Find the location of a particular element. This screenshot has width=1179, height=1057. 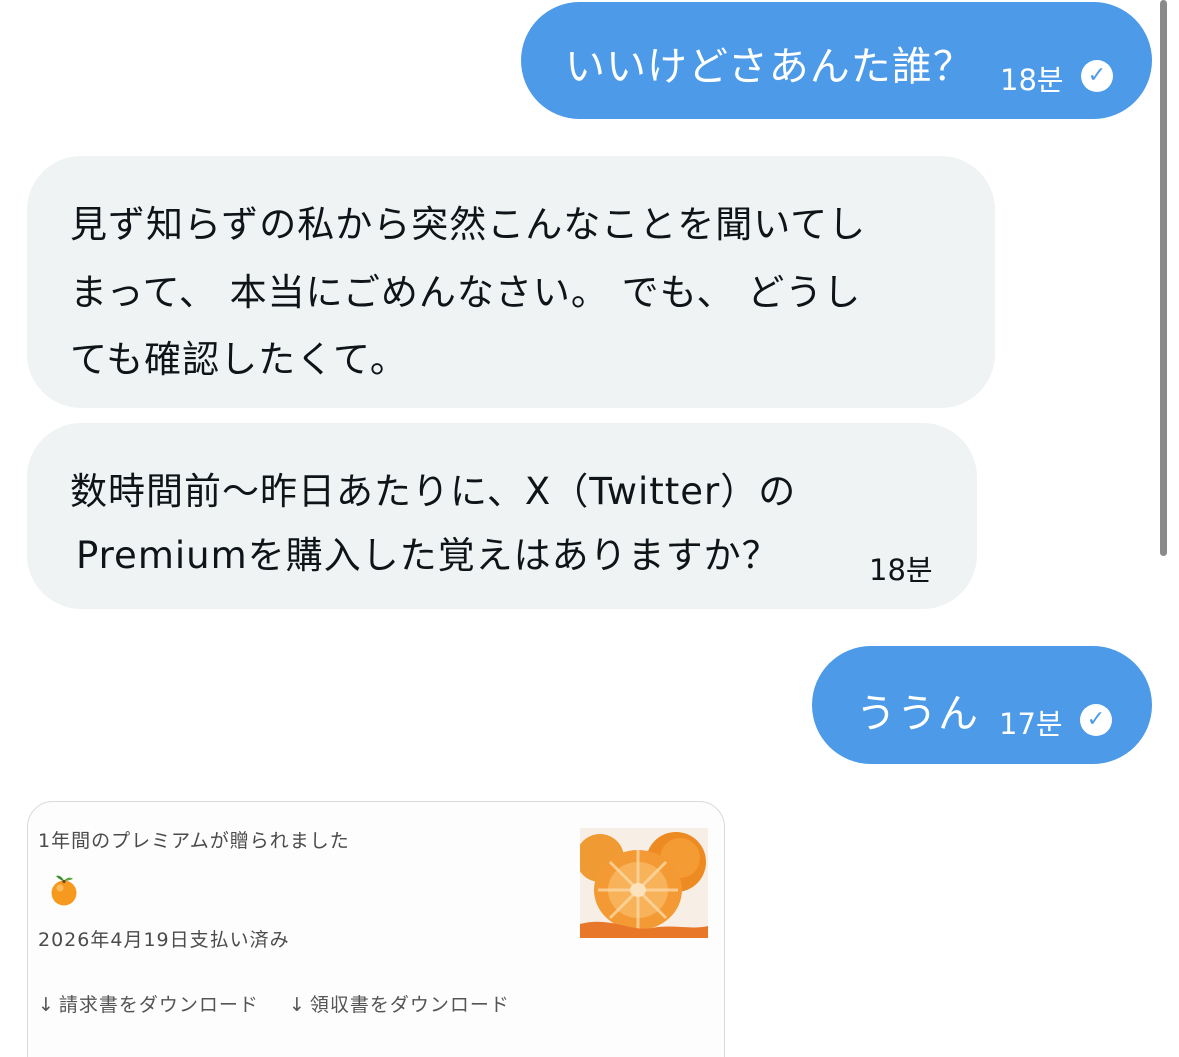

peeled-tangerine-image is located at coordinates (644, 883).